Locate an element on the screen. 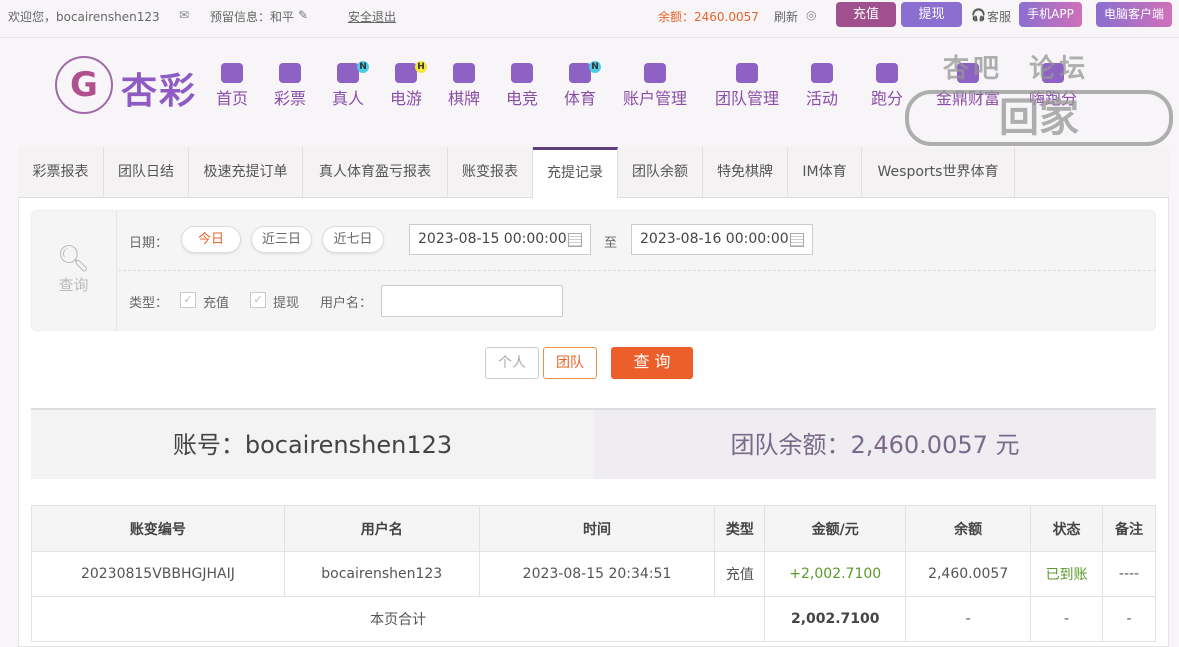  nav-label: 体育 is located at coordinates (580, 98).